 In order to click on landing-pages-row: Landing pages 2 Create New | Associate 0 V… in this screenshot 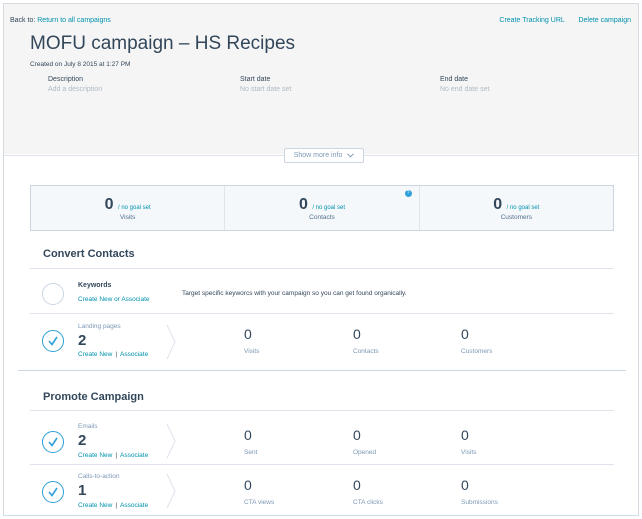, I will do `click(322, 342)`.